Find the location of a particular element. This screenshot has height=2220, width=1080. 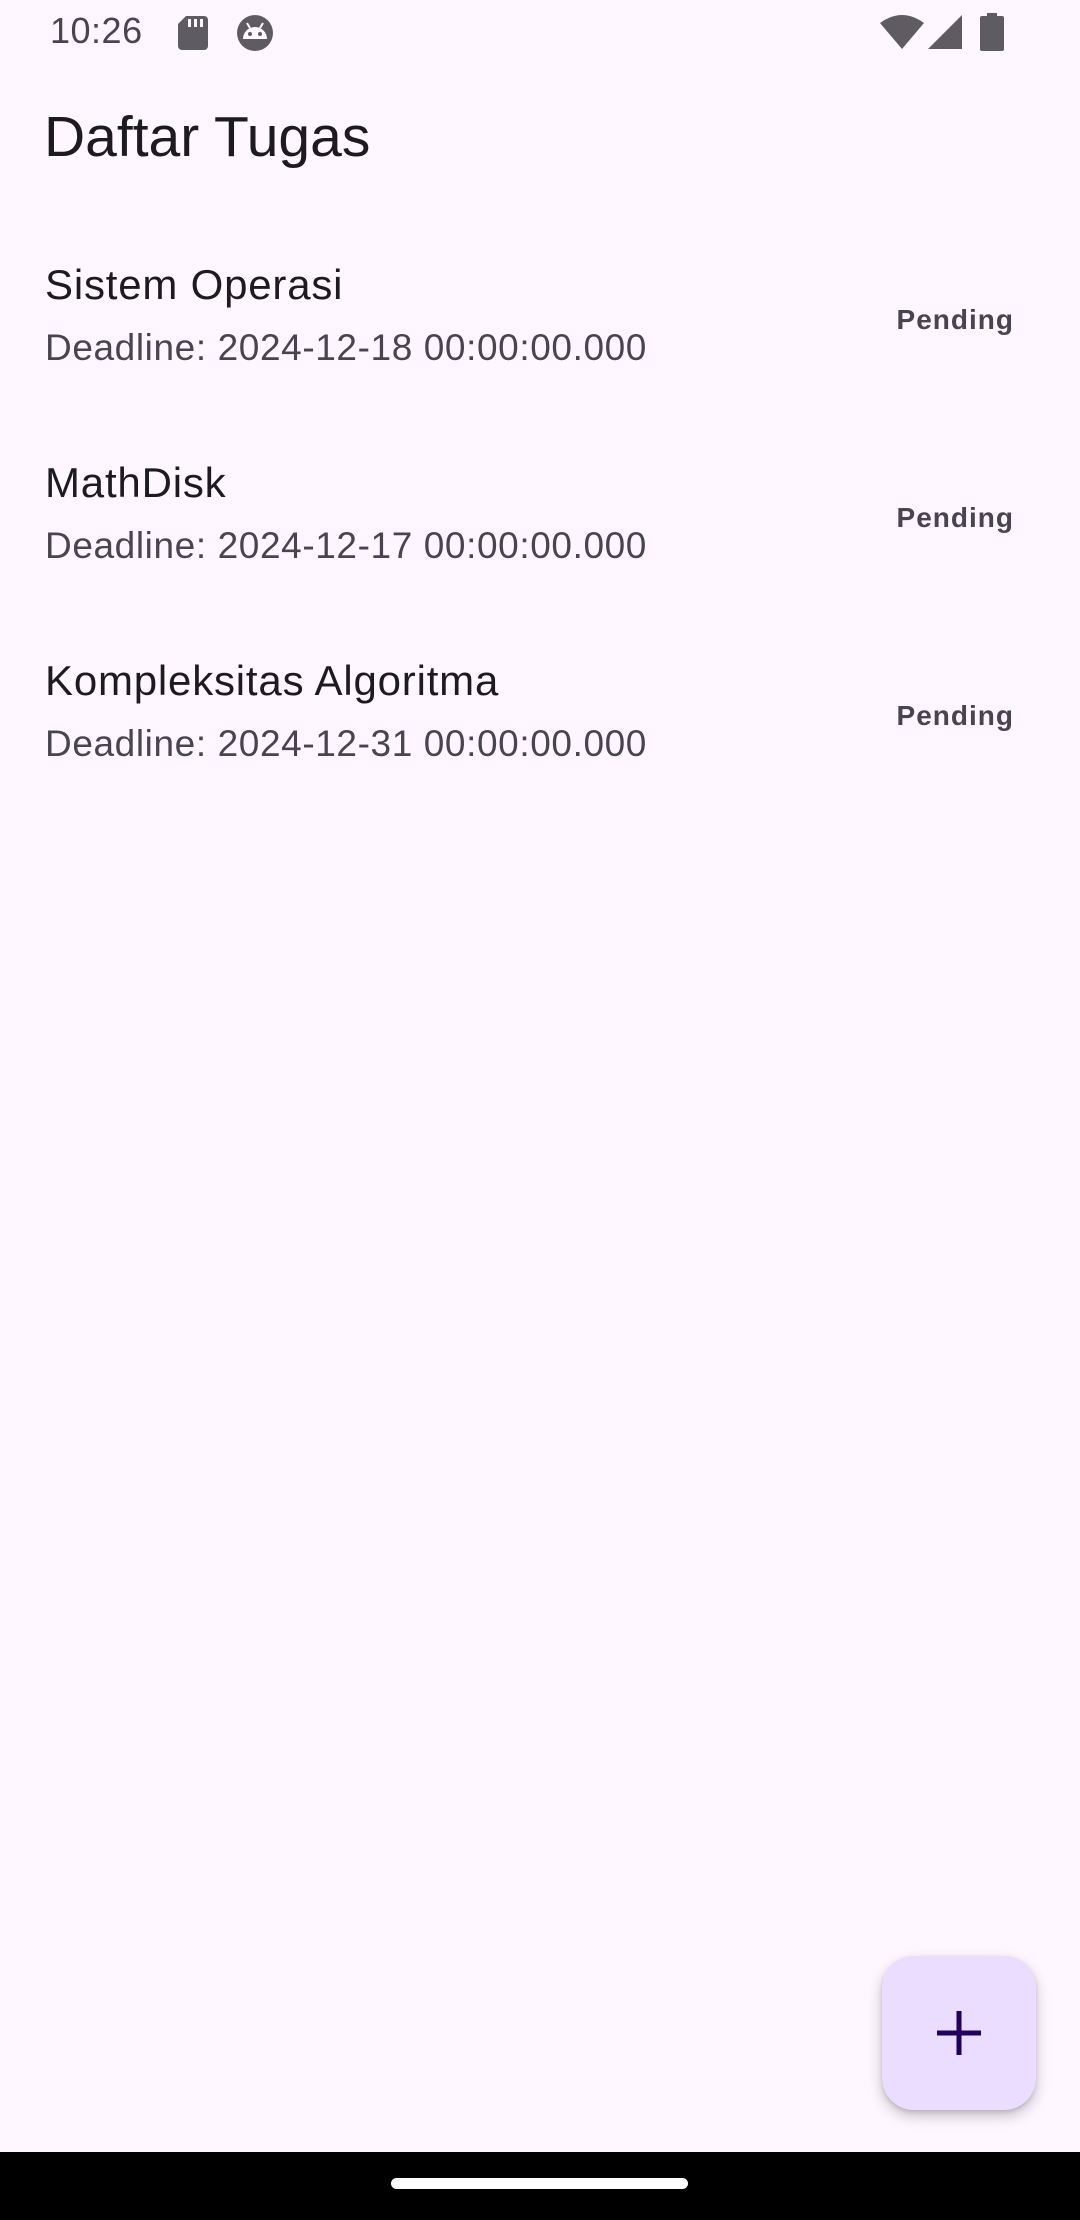

wifi-icon is located at coordinates (902, 32).